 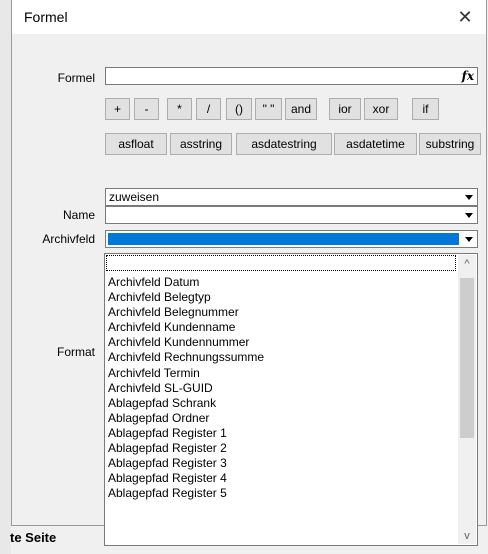 What do you see at coordinates (425, 109) in the screenshot?
I see `operator-if-button: if` at bounding box center [425, 109].